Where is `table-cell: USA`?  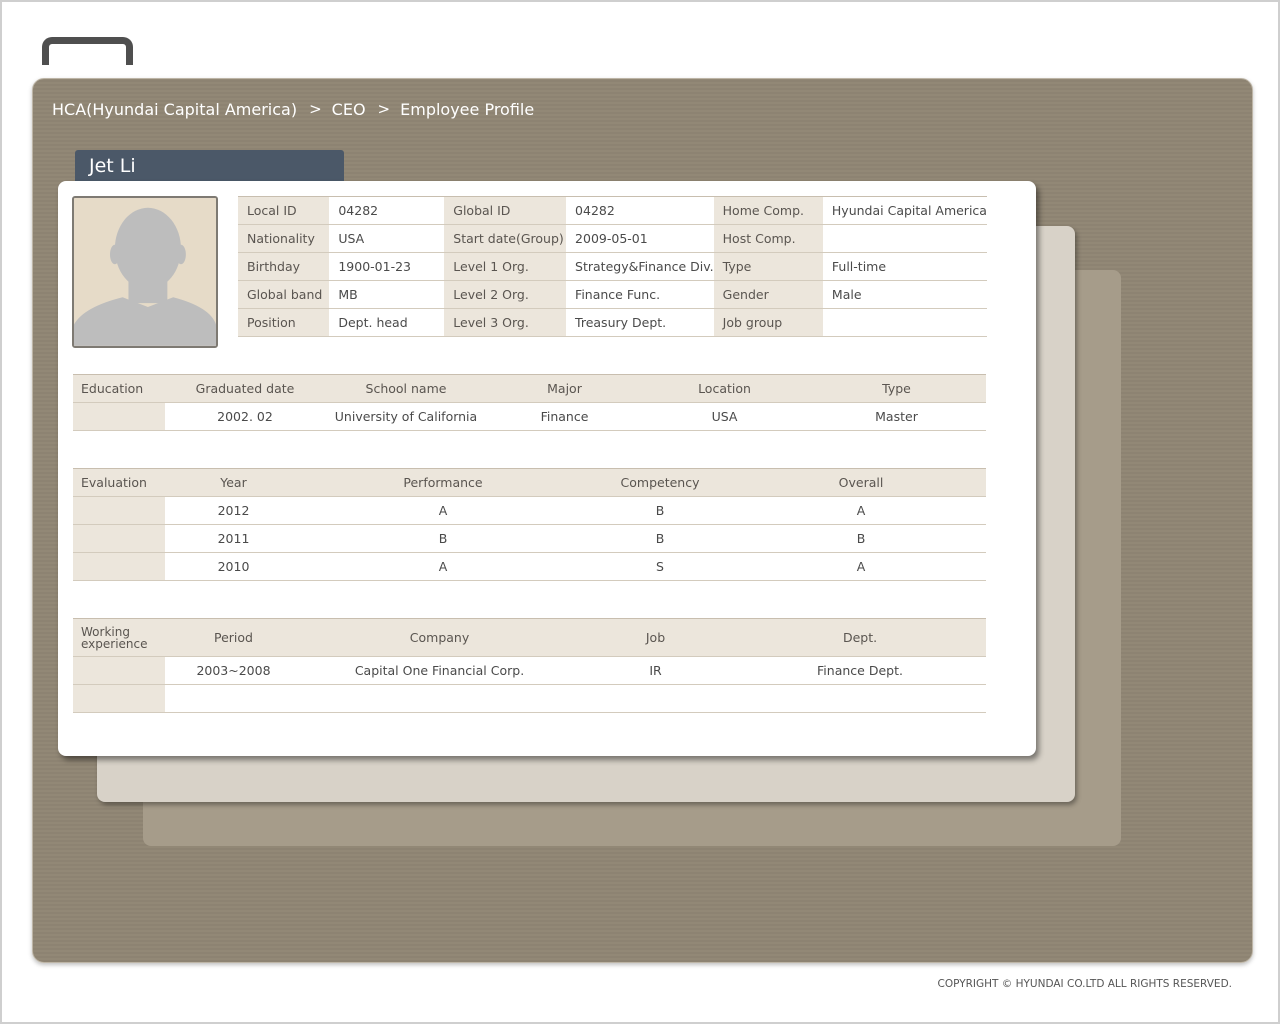 table-cell: USA is located at coordinates (724, 416).